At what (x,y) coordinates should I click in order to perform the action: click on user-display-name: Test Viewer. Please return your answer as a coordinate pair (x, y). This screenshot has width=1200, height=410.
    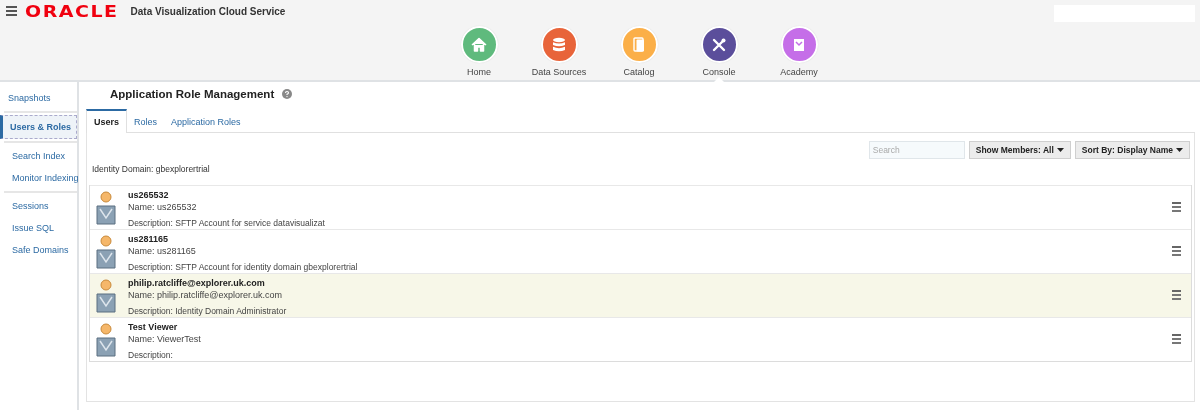
    Looking at the image, I should click on (153, 327).